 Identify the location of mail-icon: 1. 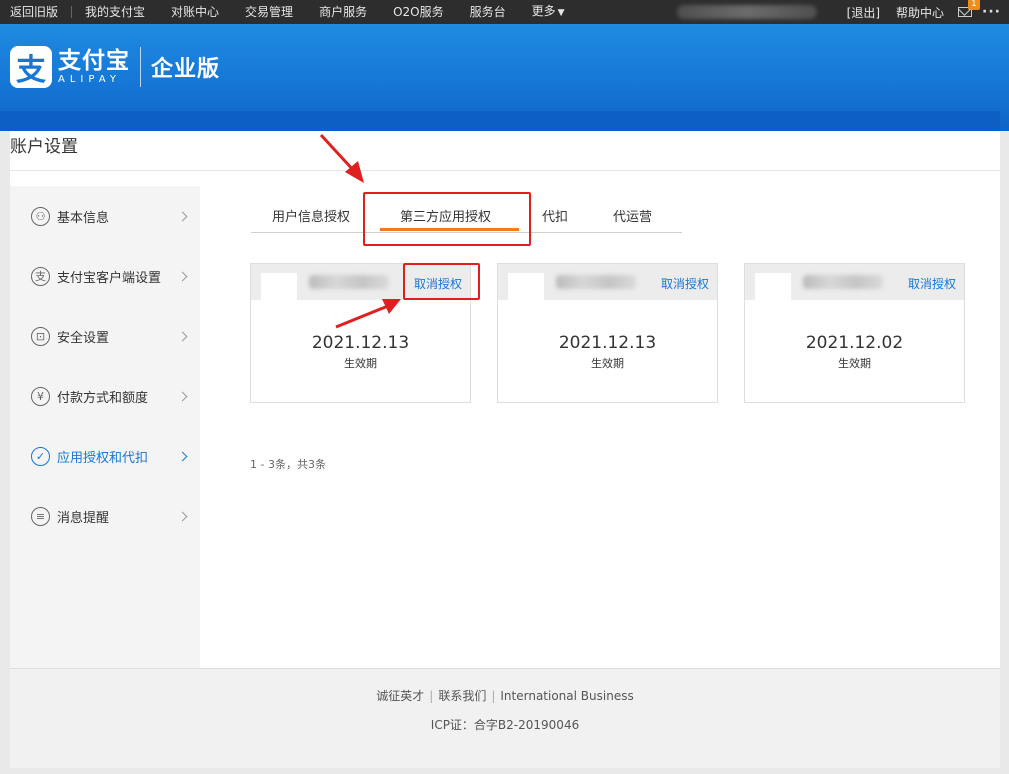
(969, 8).